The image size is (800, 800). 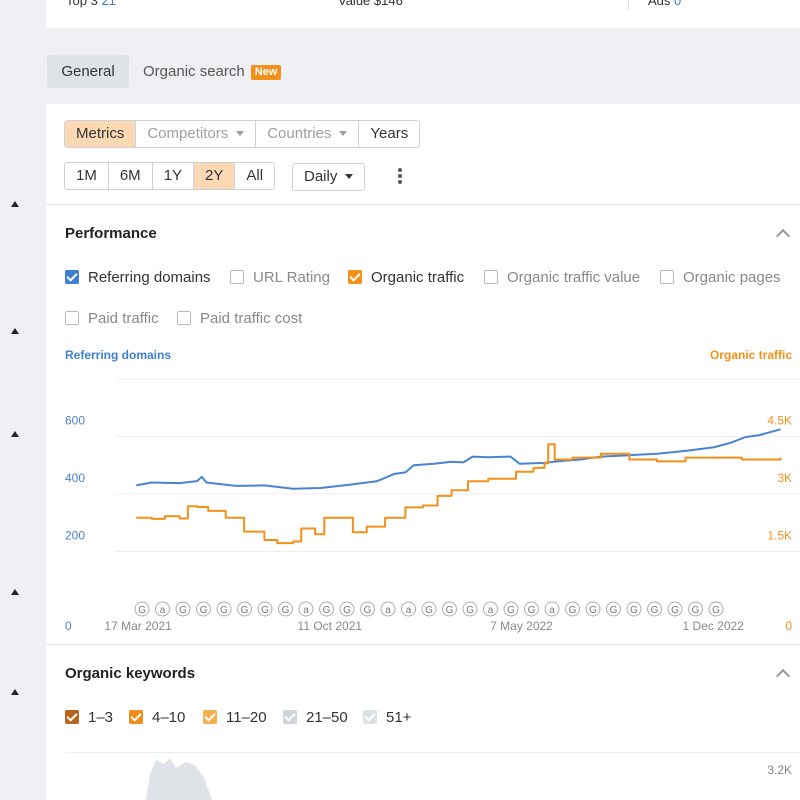 What do you see at coordinates (194, 71) in the screenshot?
I see `tab-organic-search-label: Organic search` at bounding box center [194, 71].